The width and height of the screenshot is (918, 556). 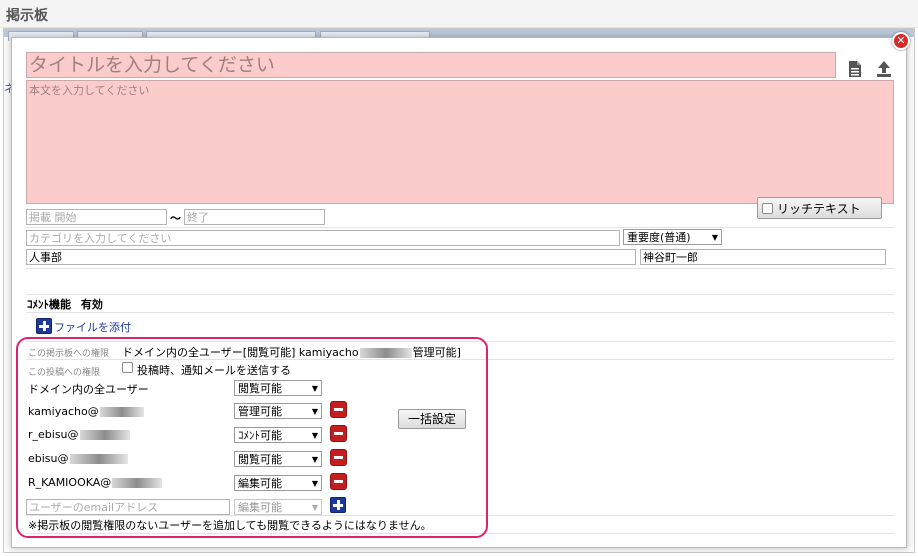 What do you see at coordinates (64, 373) in the screenshot?
I see `post-permission-label: この投稿への権限` at bounding box center [64, 373].